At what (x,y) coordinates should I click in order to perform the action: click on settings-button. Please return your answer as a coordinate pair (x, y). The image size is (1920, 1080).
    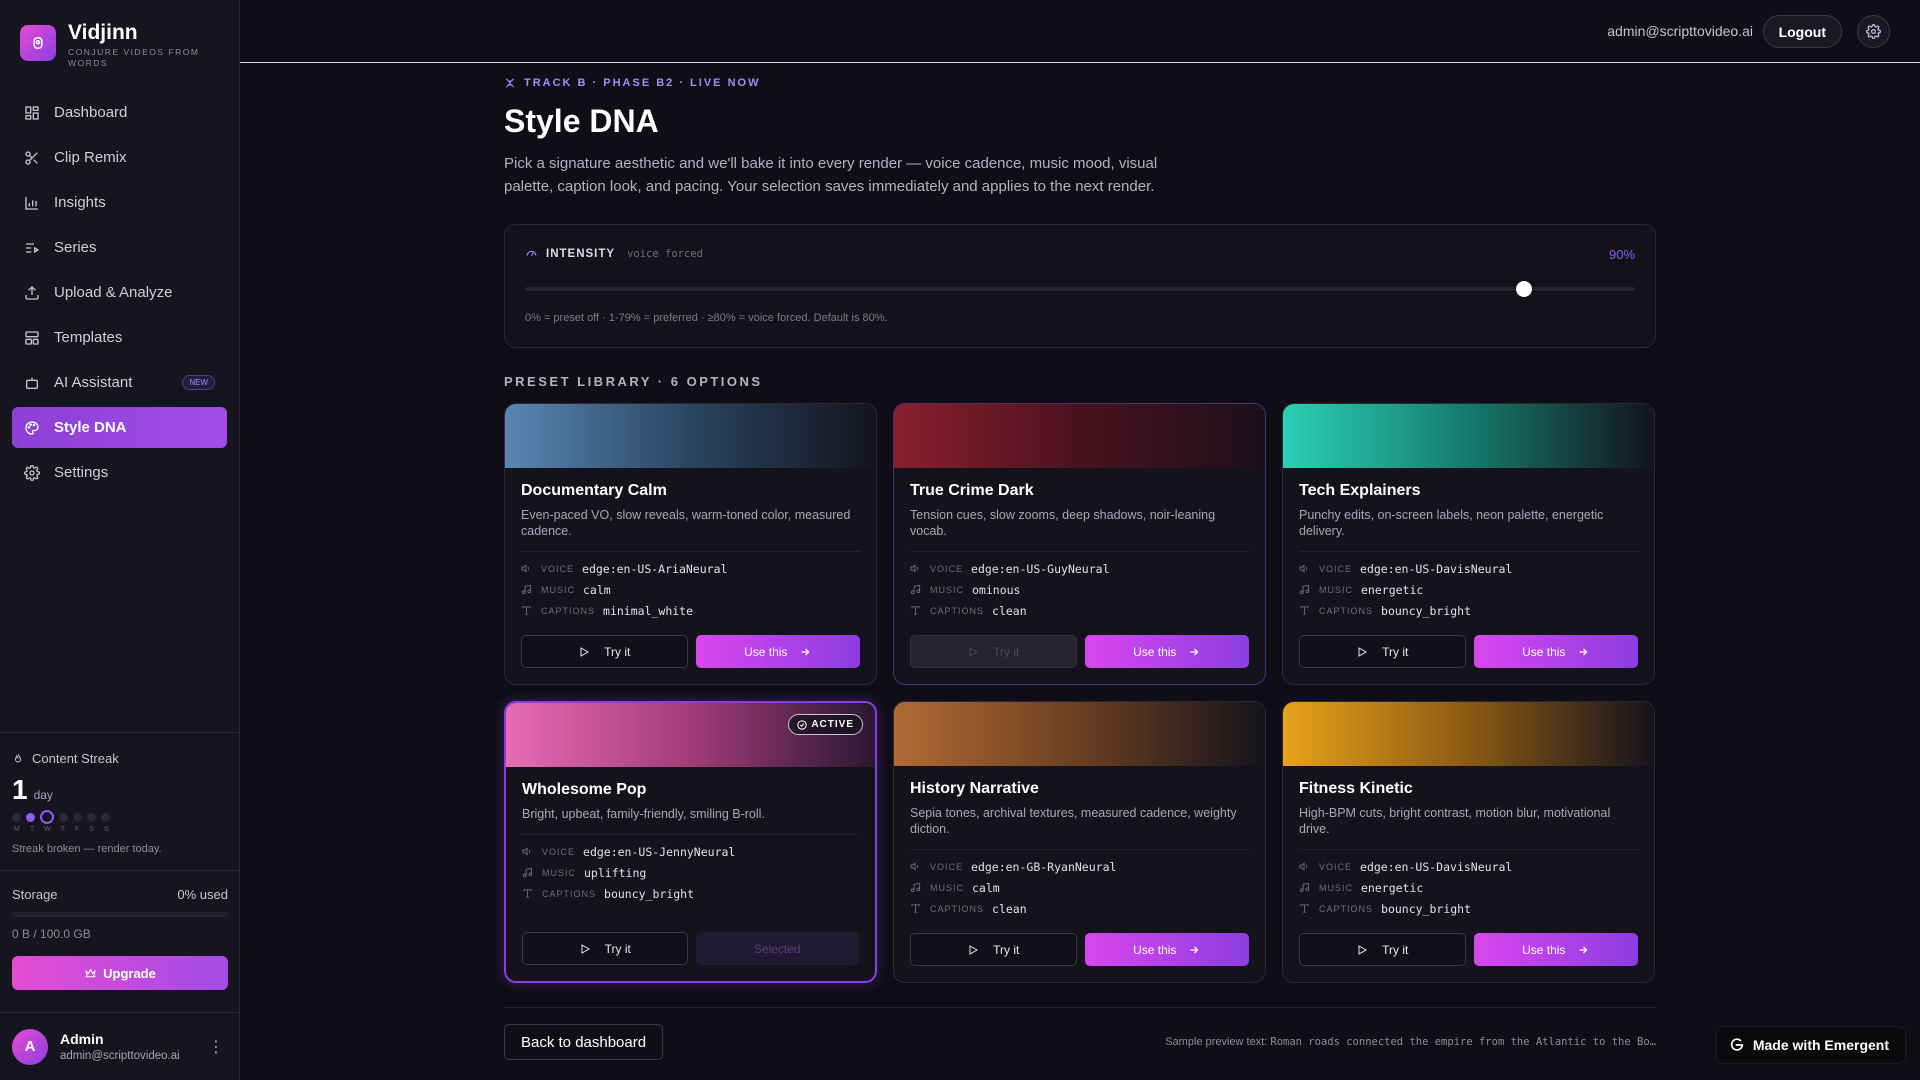
    Looking at the image, I should click on (1873, 31).